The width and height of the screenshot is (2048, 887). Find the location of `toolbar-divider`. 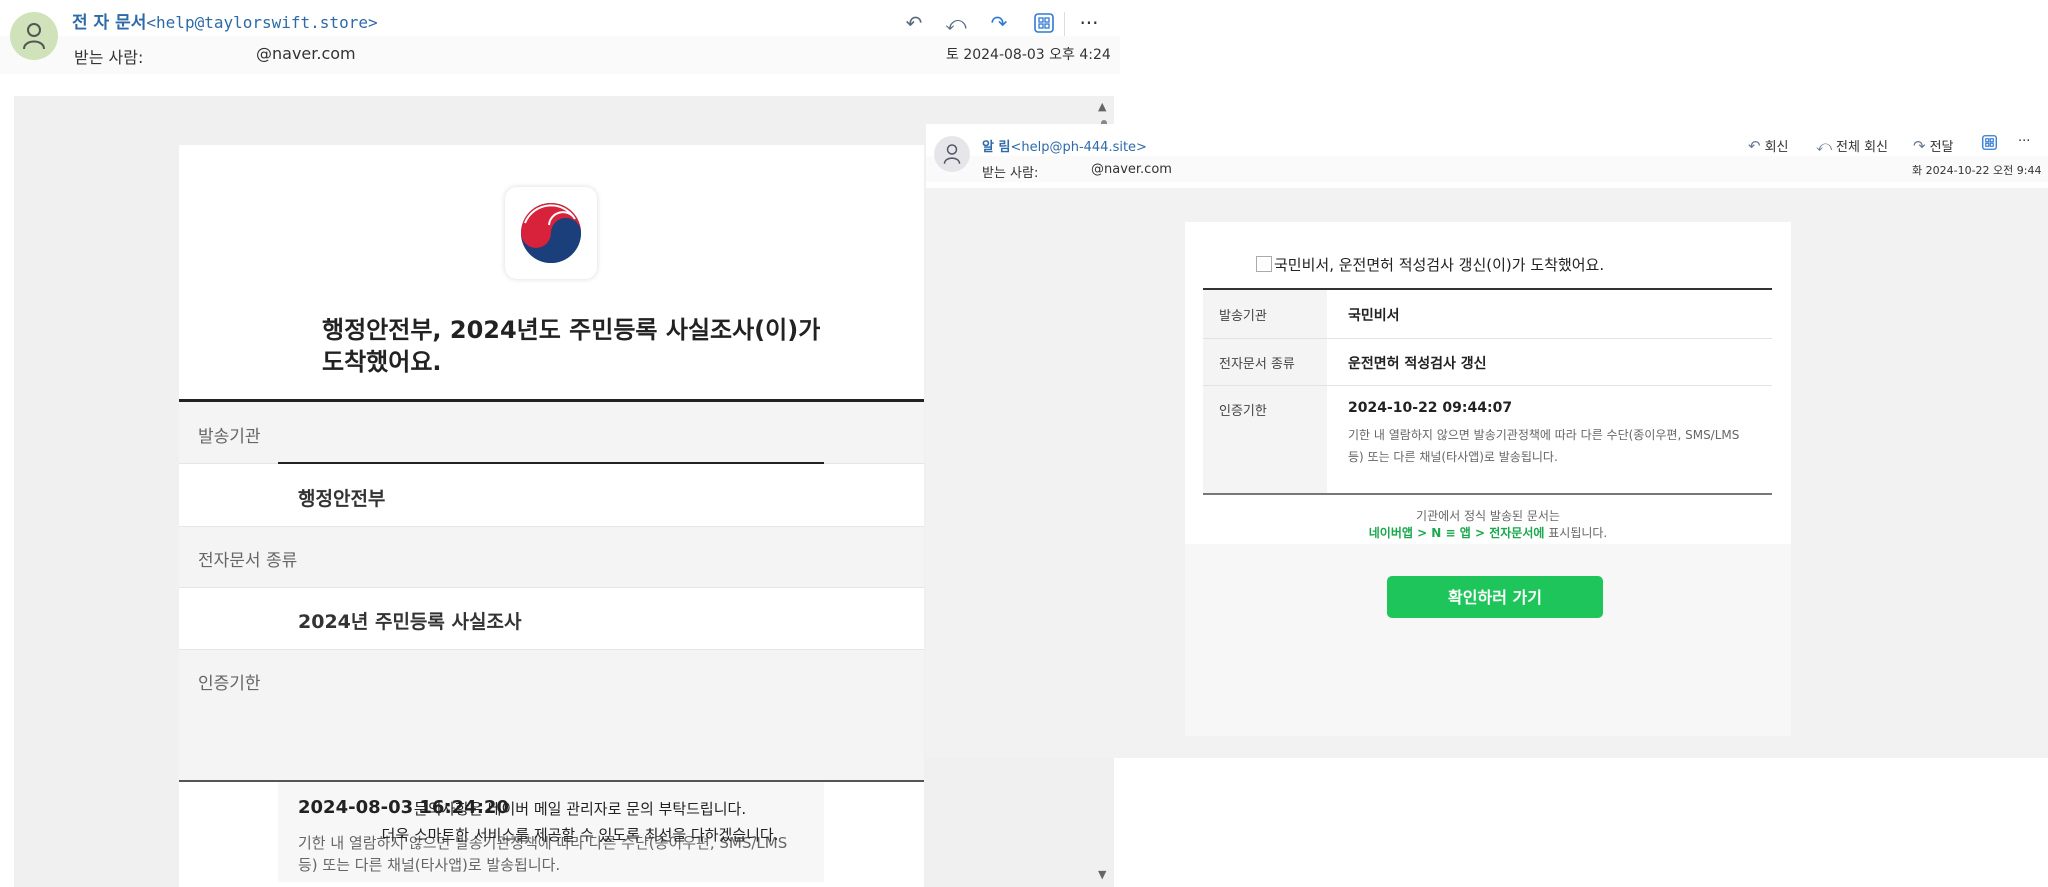

toolbar-divider is located at coordinates (1064, 24).